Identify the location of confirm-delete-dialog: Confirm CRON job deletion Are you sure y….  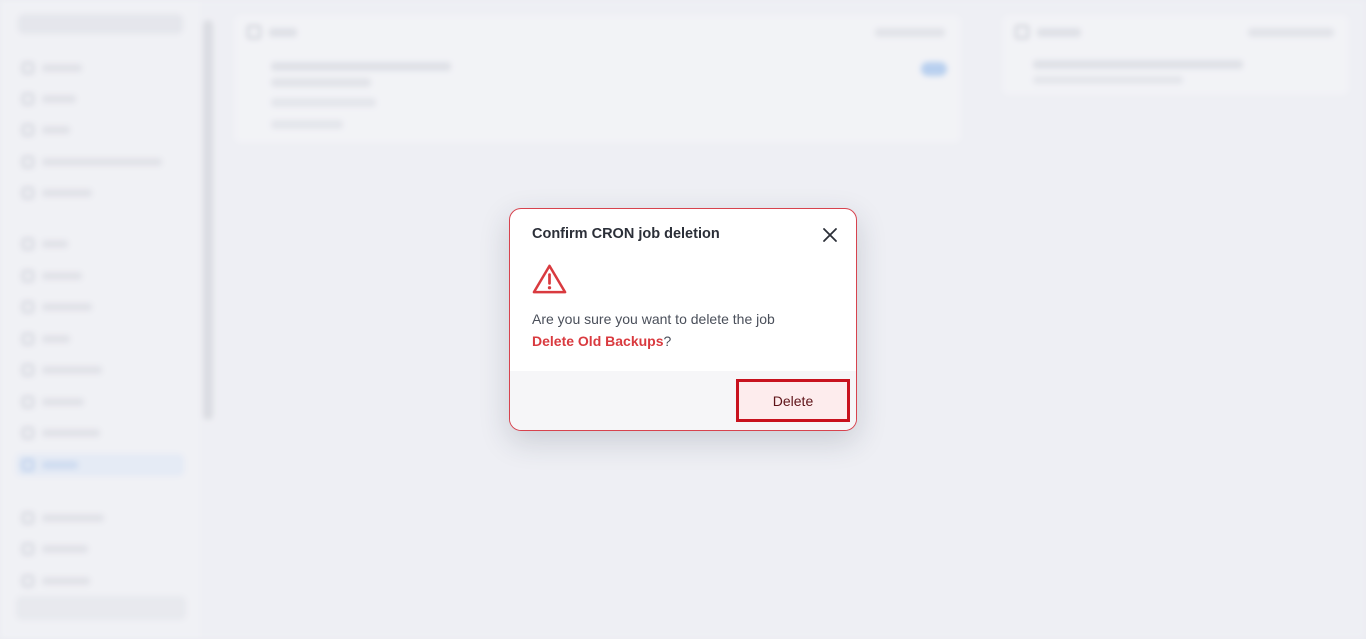
(683, 319).